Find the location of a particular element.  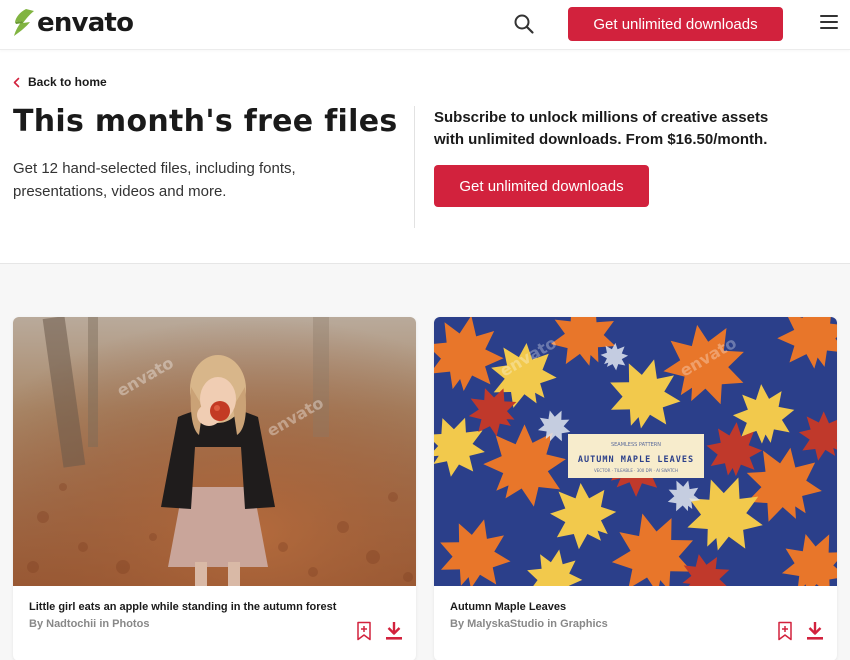

chevron-left-icon is located at coordinates (16, 82).